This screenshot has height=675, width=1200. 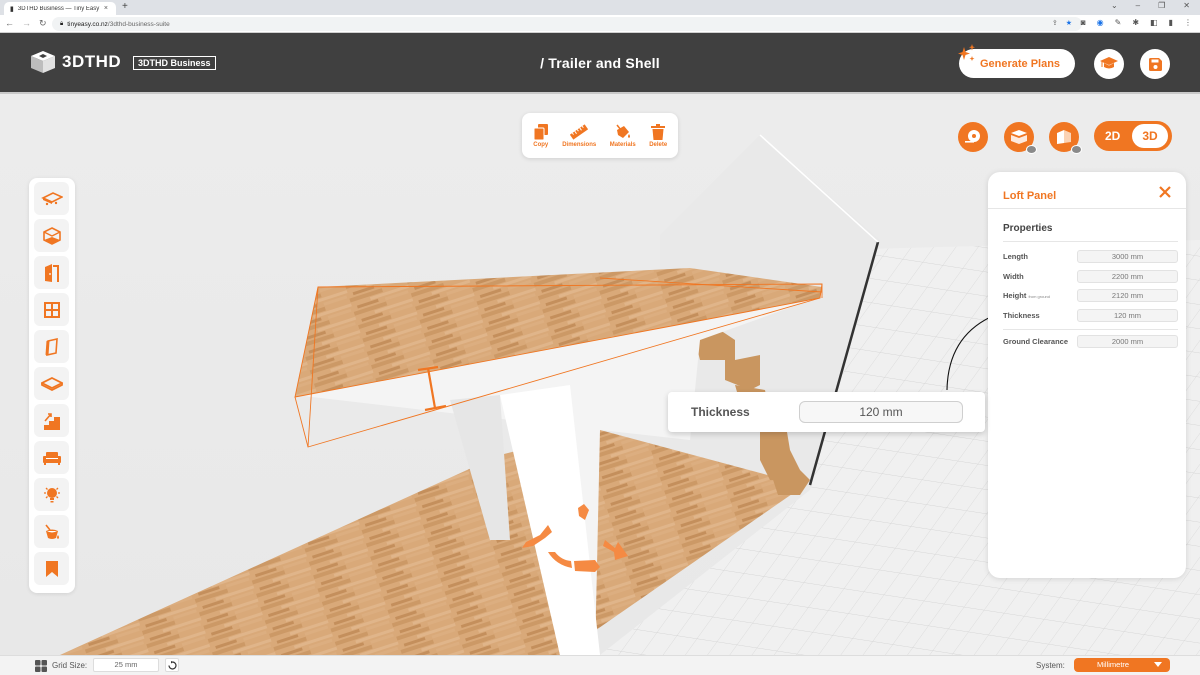 I want to click on toggle-walls-visibility-button, so click(x=1065, y=138).